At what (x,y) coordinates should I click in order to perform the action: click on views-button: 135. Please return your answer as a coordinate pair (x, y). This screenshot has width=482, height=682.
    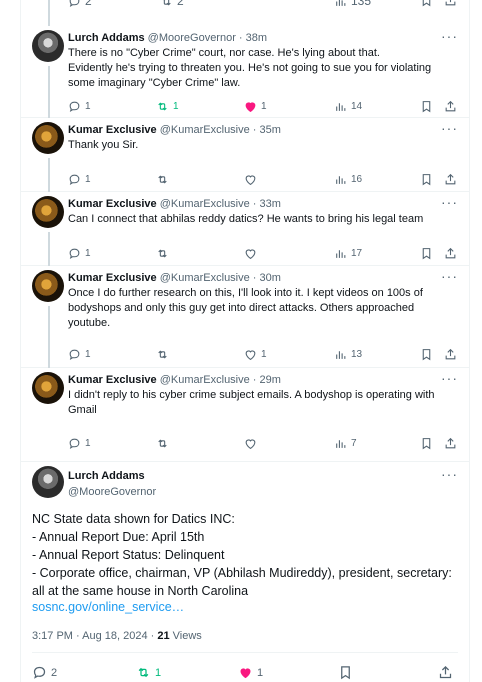
    Looking at the image, I should click on (352, 4).